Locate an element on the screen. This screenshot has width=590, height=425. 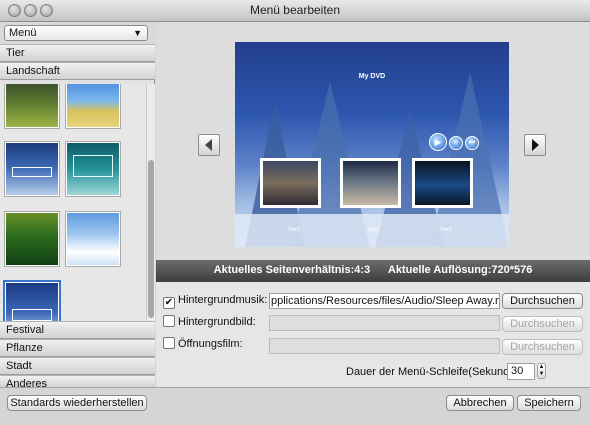
template-list is located at coordinates (73, 202).